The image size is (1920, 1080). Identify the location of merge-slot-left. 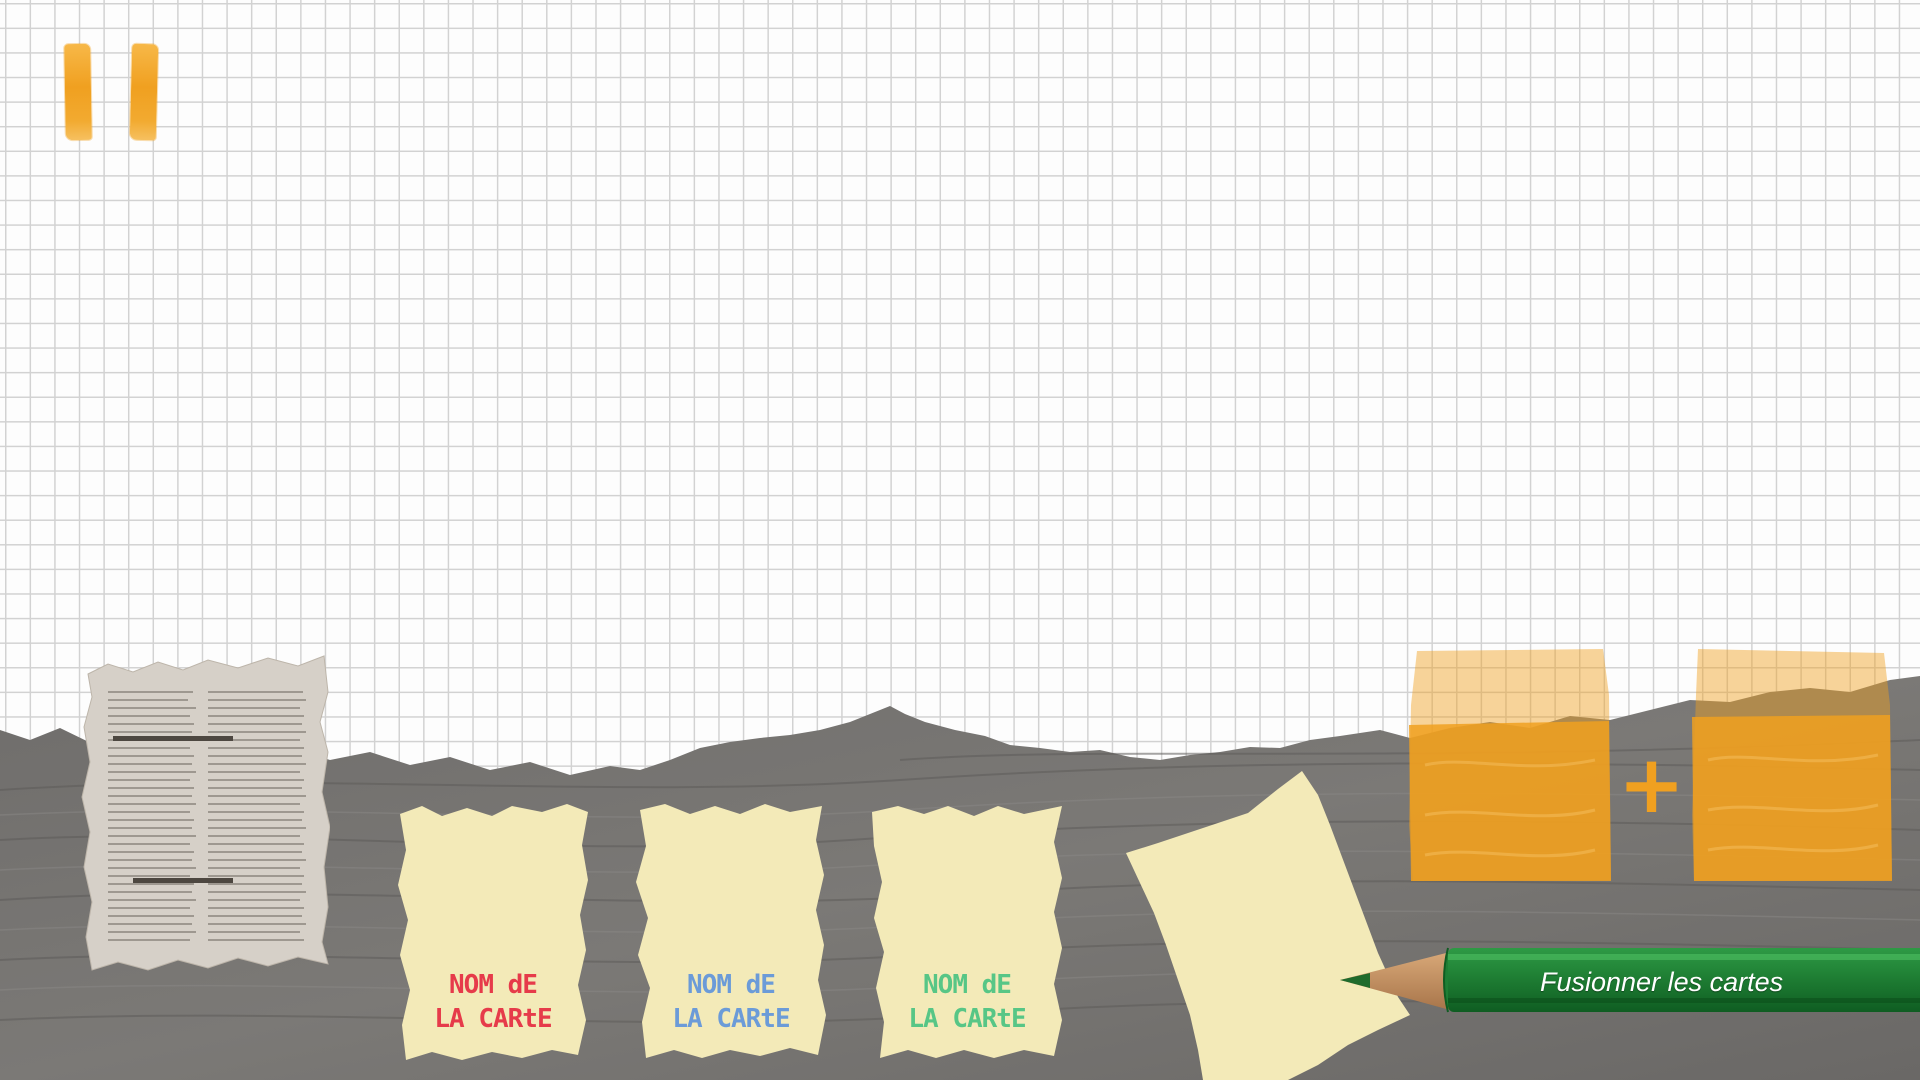
(1510, 765).